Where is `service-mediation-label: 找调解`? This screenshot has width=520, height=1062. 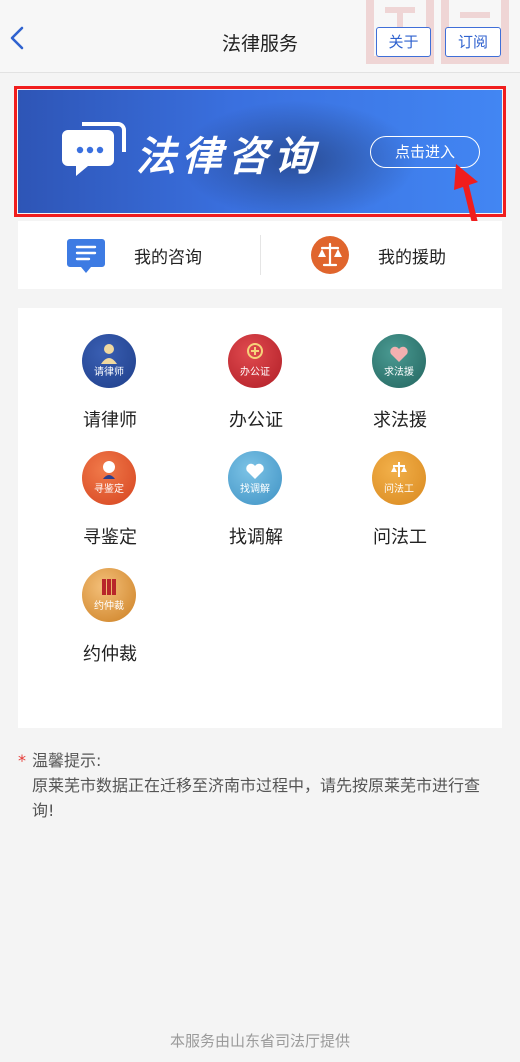
service-mediation-label: 找调解 is located at coordinates (256, 537).